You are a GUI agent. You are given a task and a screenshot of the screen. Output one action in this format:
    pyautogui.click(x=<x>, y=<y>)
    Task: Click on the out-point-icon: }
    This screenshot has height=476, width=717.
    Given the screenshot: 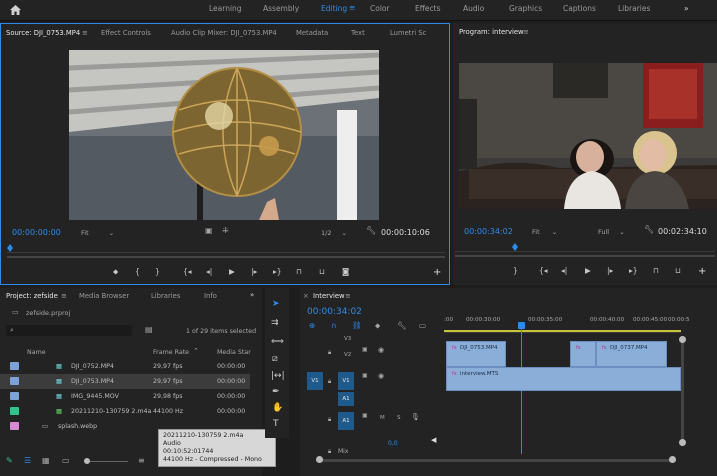 What is the action you would take?
    pyautogui.click(x=515, y=270)
    